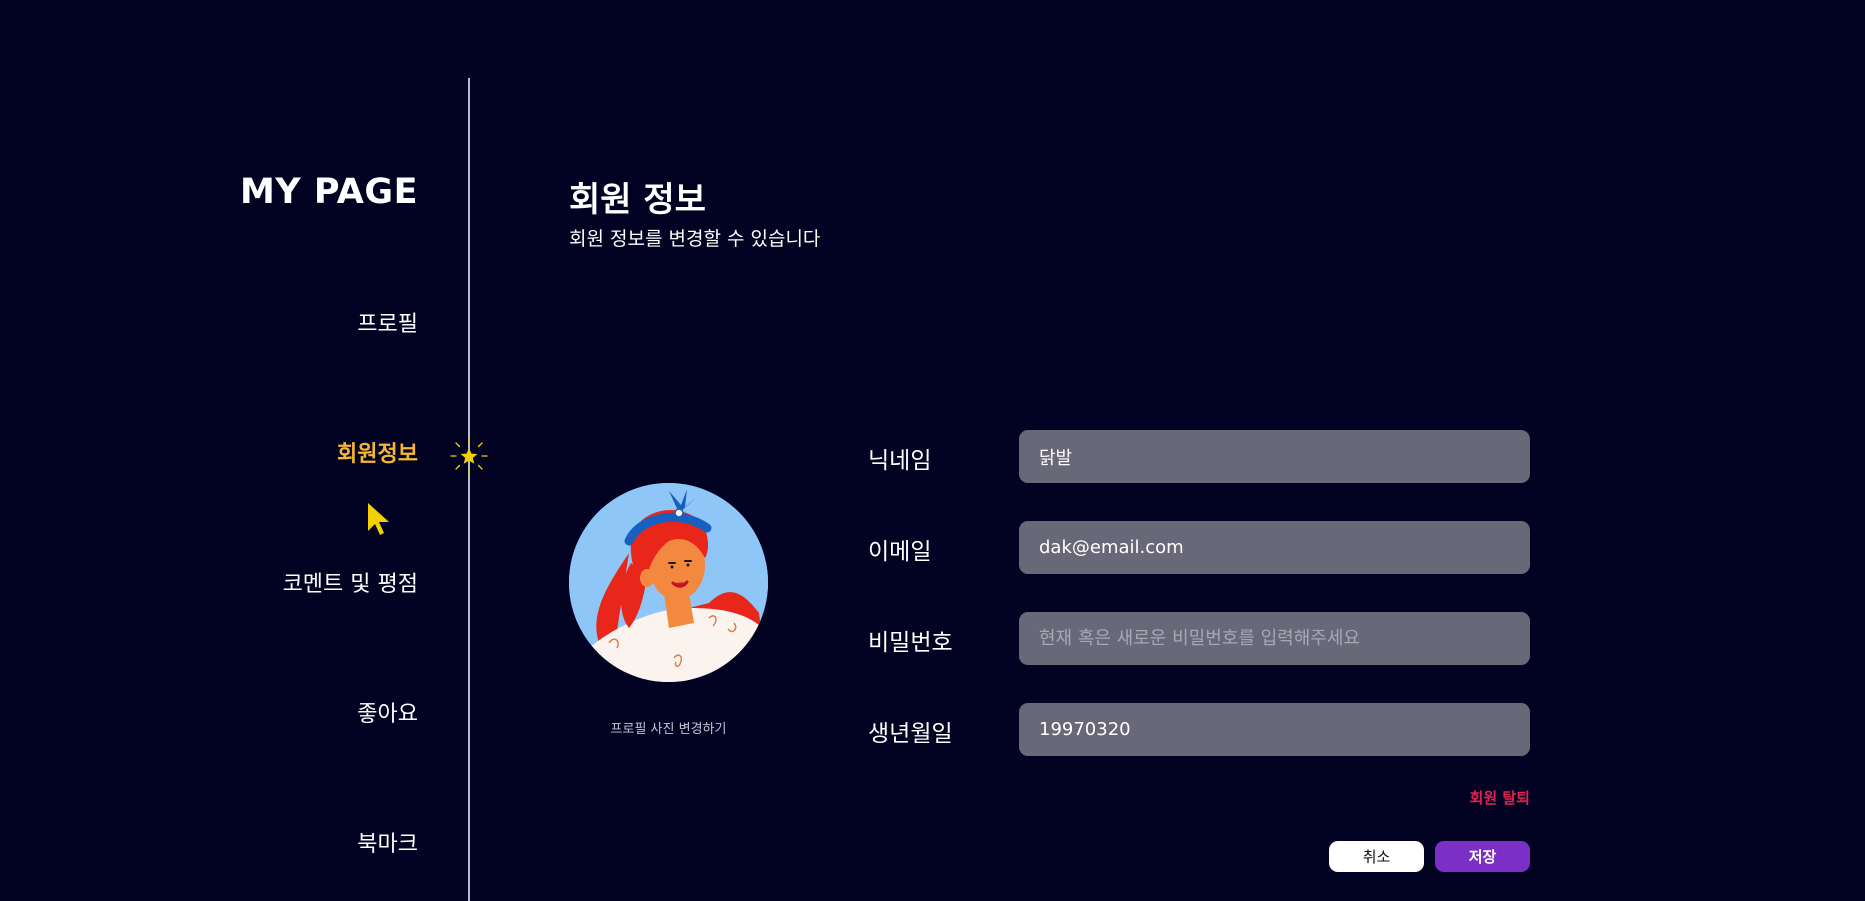 This screenshot has height=901, width=1865. Describe the element at coordinates (387, 322) in the screenshot. I see `sidebar-item-profile: 프로필` at that location.